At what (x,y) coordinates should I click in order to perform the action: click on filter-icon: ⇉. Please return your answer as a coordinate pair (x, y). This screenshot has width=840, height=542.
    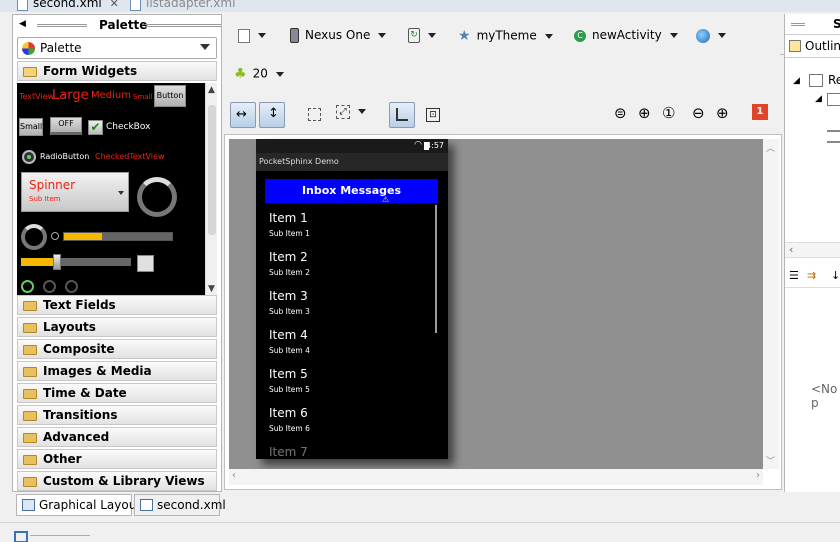
    Looking at the image, I should click on (811, 275).